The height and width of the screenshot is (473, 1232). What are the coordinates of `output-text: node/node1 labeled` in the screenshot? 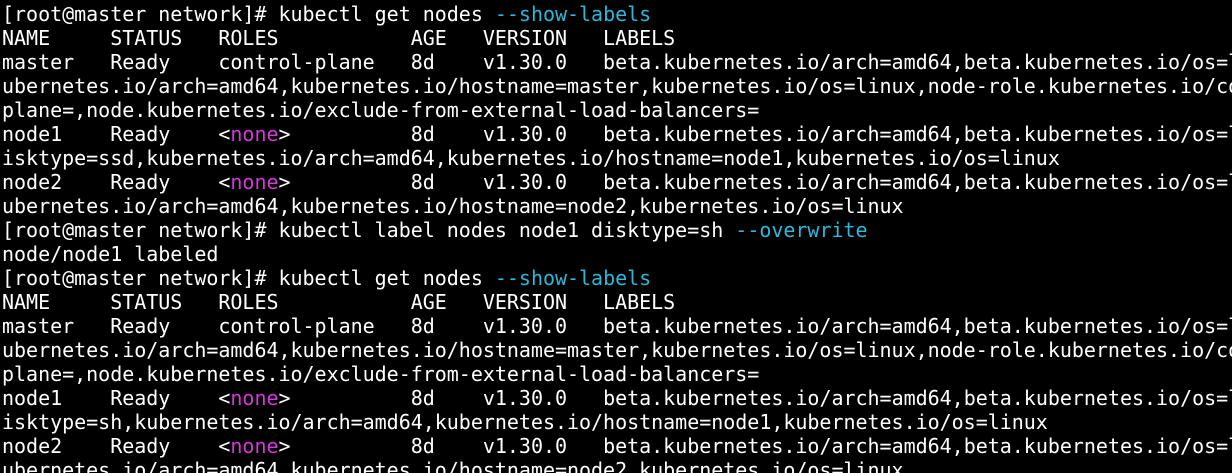 It's located at (110, 254).